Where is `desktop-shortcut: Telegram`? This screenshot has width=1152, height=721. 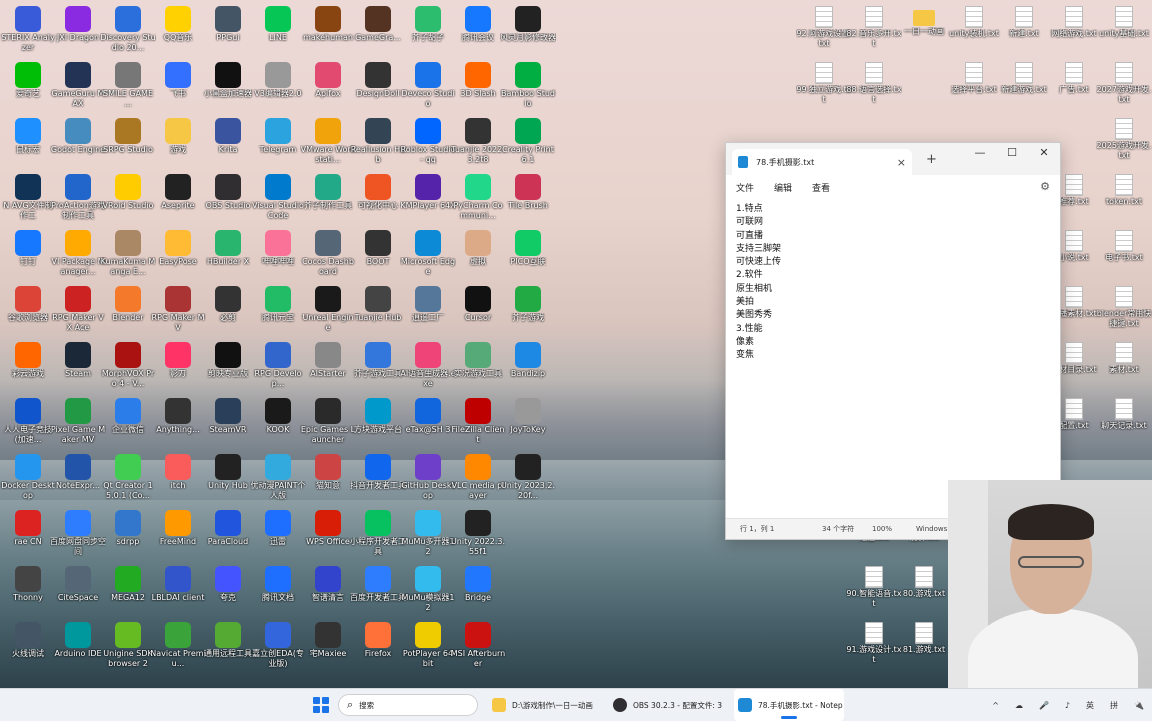
desktop-shortcut: Telegram is located at coordinates (278, 144).